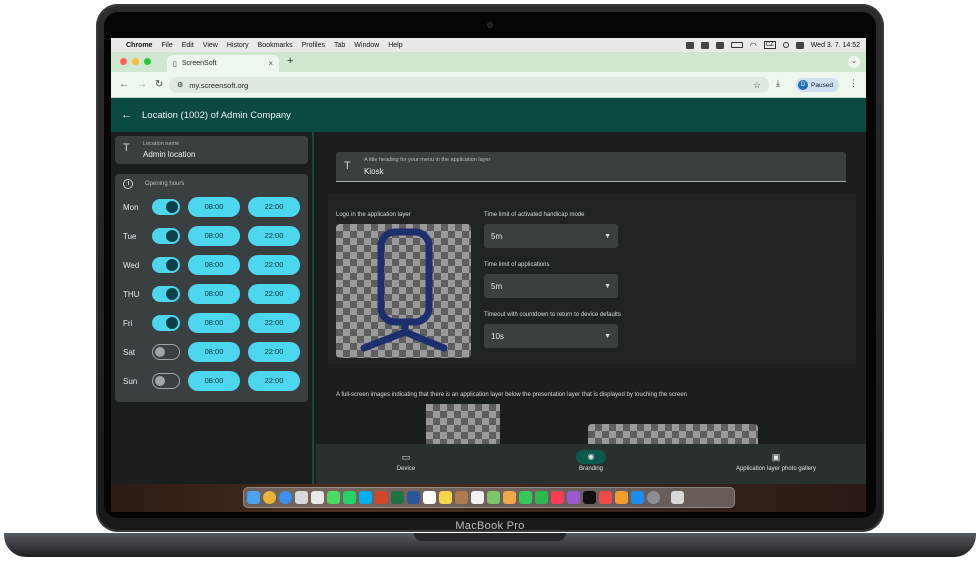  What do you see at coordinates (166, 352) in the screenshot?
I see `toggle-sat` at bounding box center [166, 352].